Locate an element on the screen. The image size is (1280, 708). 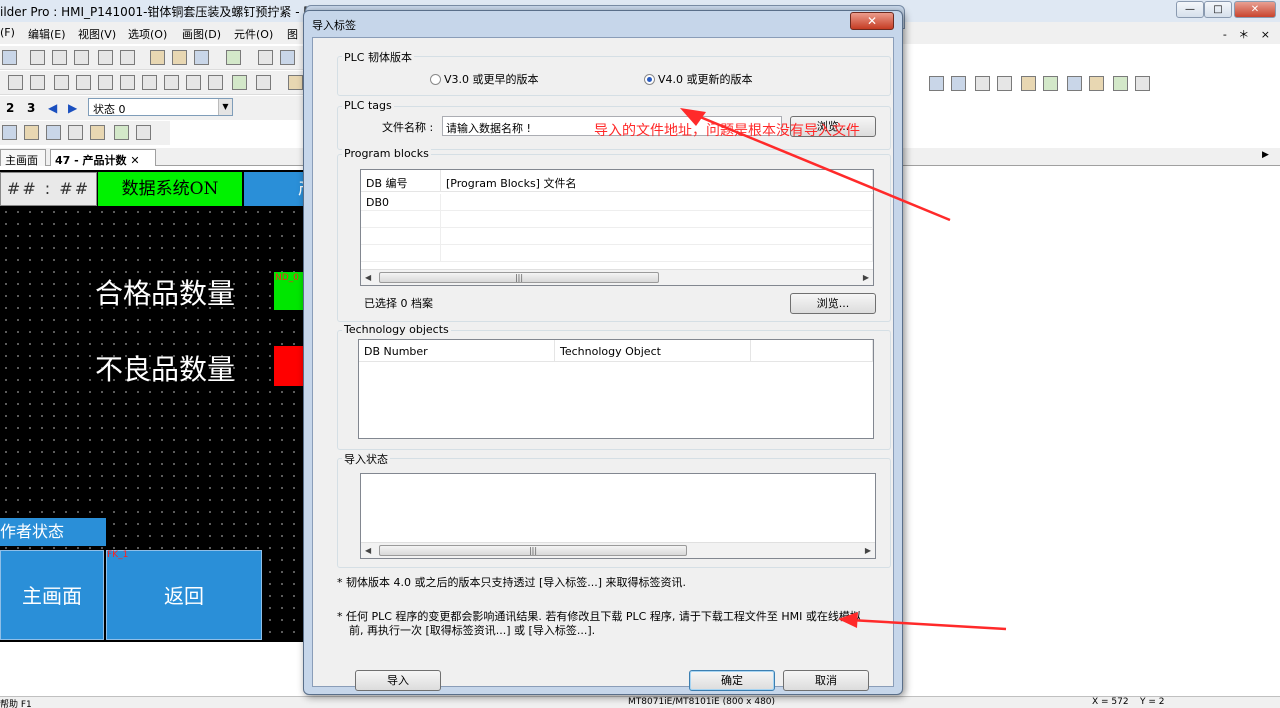
back-button: 返回 is located at coordinates (184, 595).